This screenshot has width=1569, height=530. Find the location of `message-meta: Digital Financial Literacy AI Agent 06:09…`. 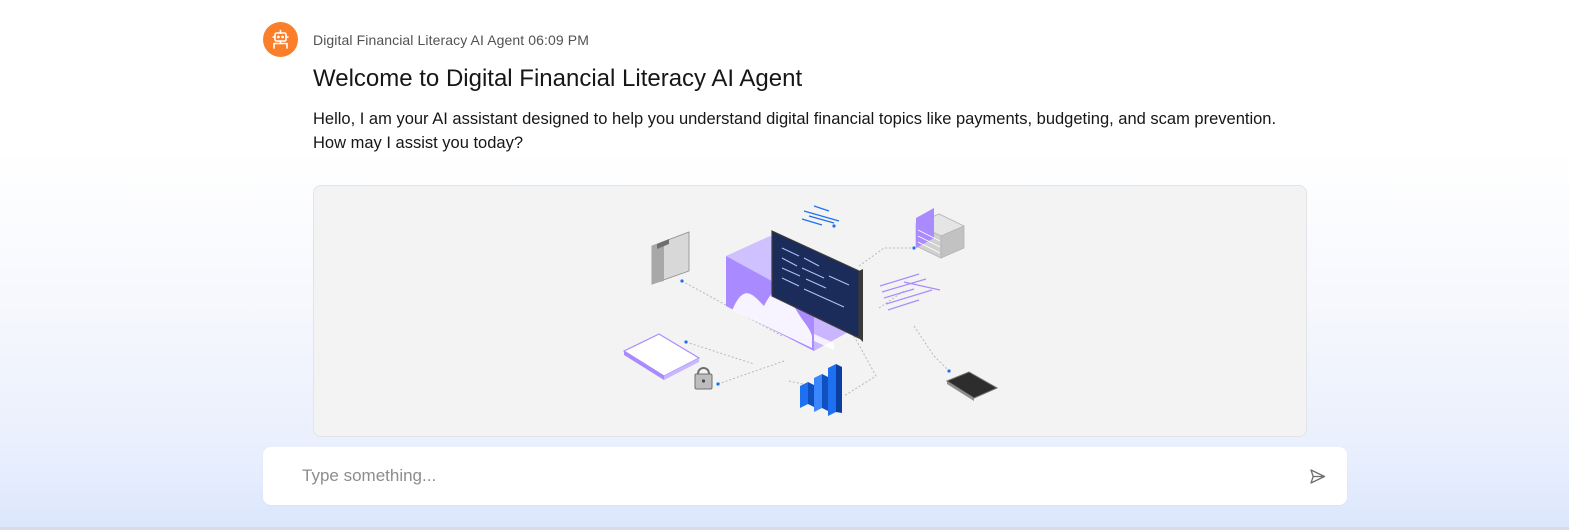

message-meta: Digital Financial Literacy AI Agent 06:09… is located at coordinates (451, 40).